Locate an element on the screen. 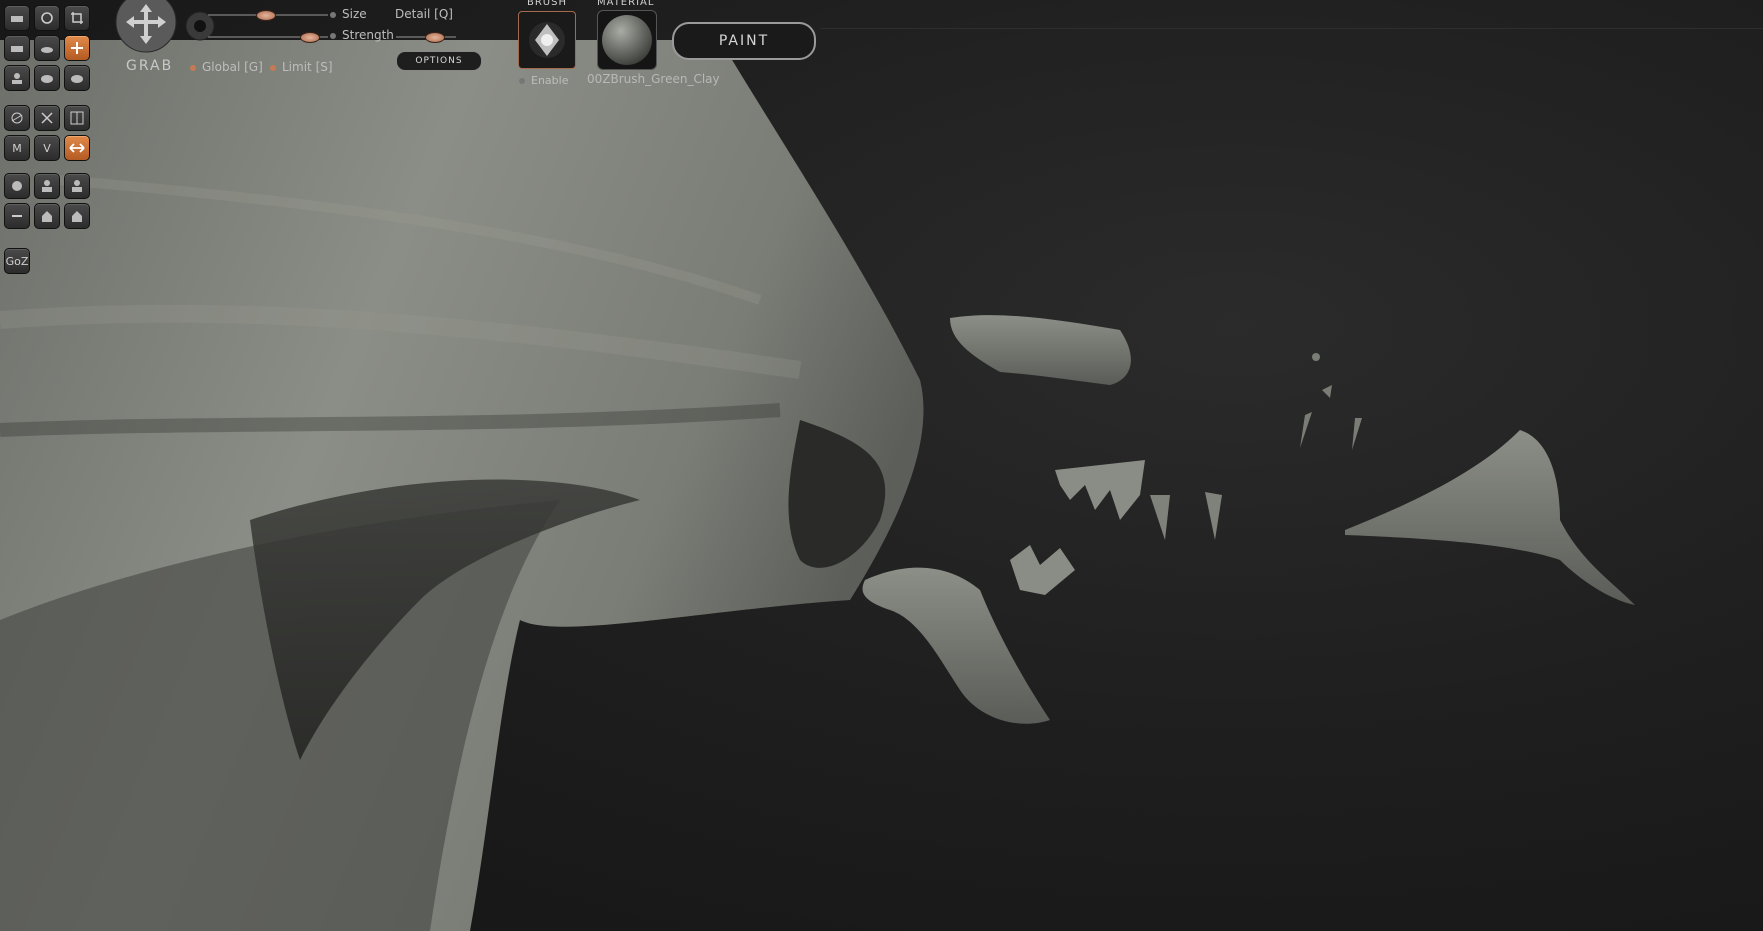 This screenshot has width=1763, height=931. rotate-button is located at coordinates (47, 18).